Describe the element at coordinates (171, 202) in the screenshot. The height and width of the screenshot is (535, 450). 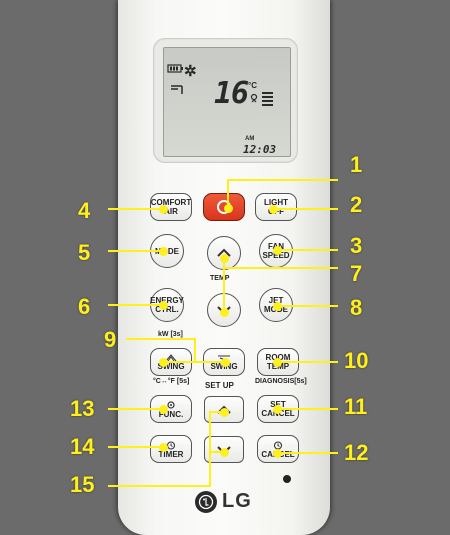
I see `comfort-air-label-top: COMFORT` at that location.